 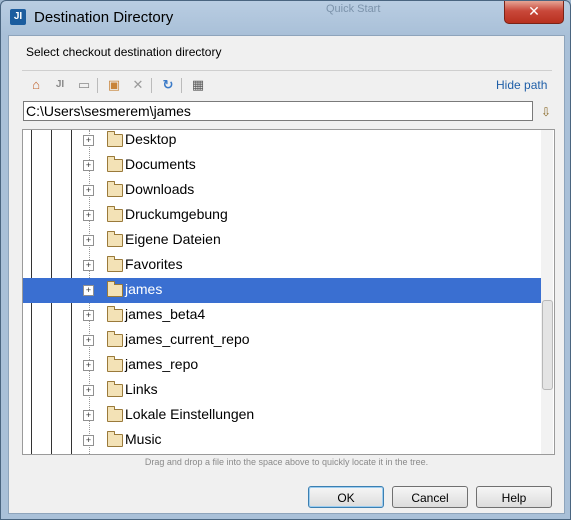 I want to click on tree-row: + james_repo, so click(x=282, y=365).